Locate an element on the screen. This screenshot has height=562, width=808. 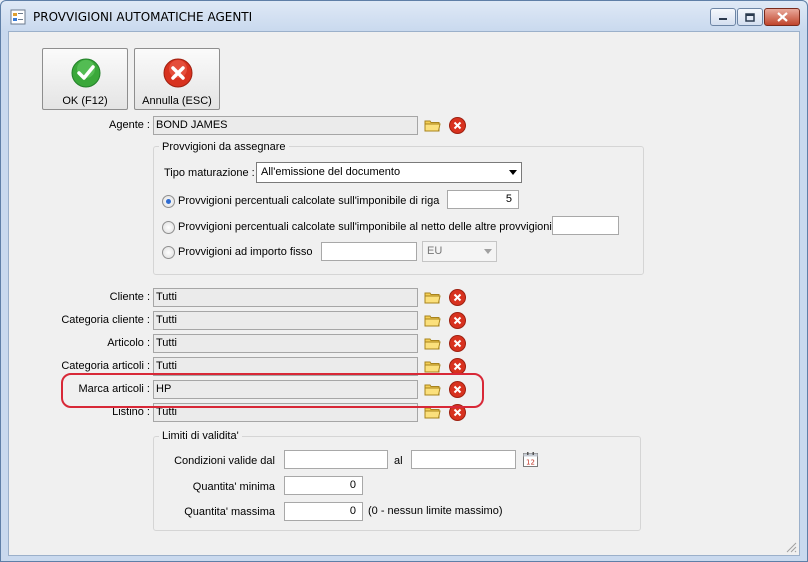
radio-percent-riga is located at coordinates (168, 201).